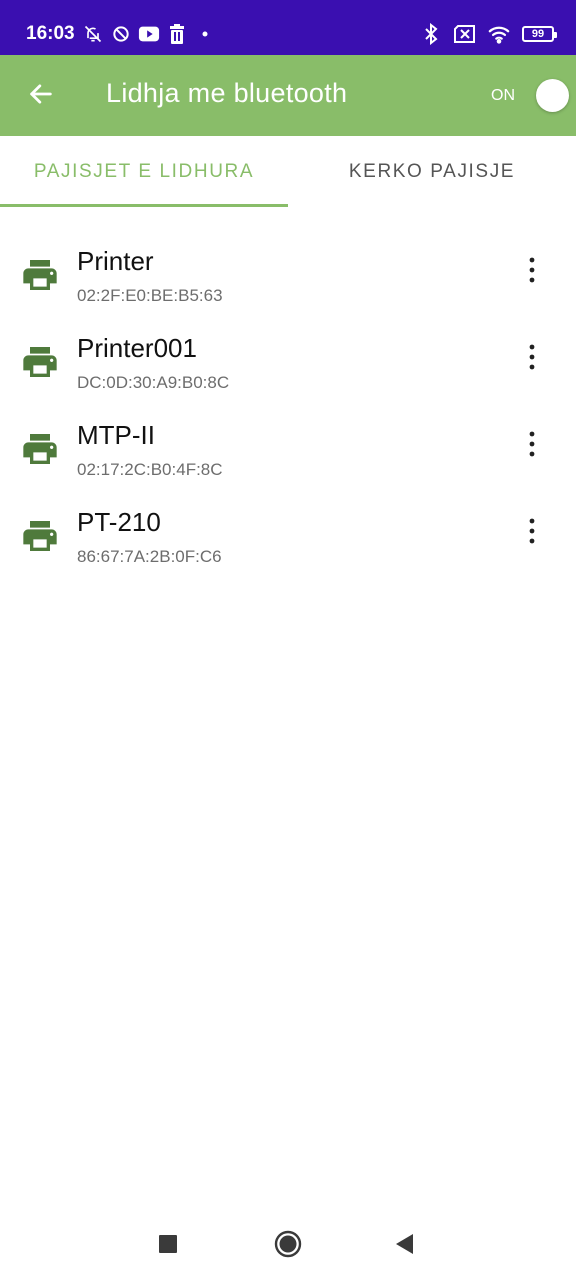 Image resolution: width=576 pixels, height=1280 pixels. Describe the element at coordinates (150, 469) in the screenshot. I see `device-address: 02:17:2C:B0:4F:8C` at that location.